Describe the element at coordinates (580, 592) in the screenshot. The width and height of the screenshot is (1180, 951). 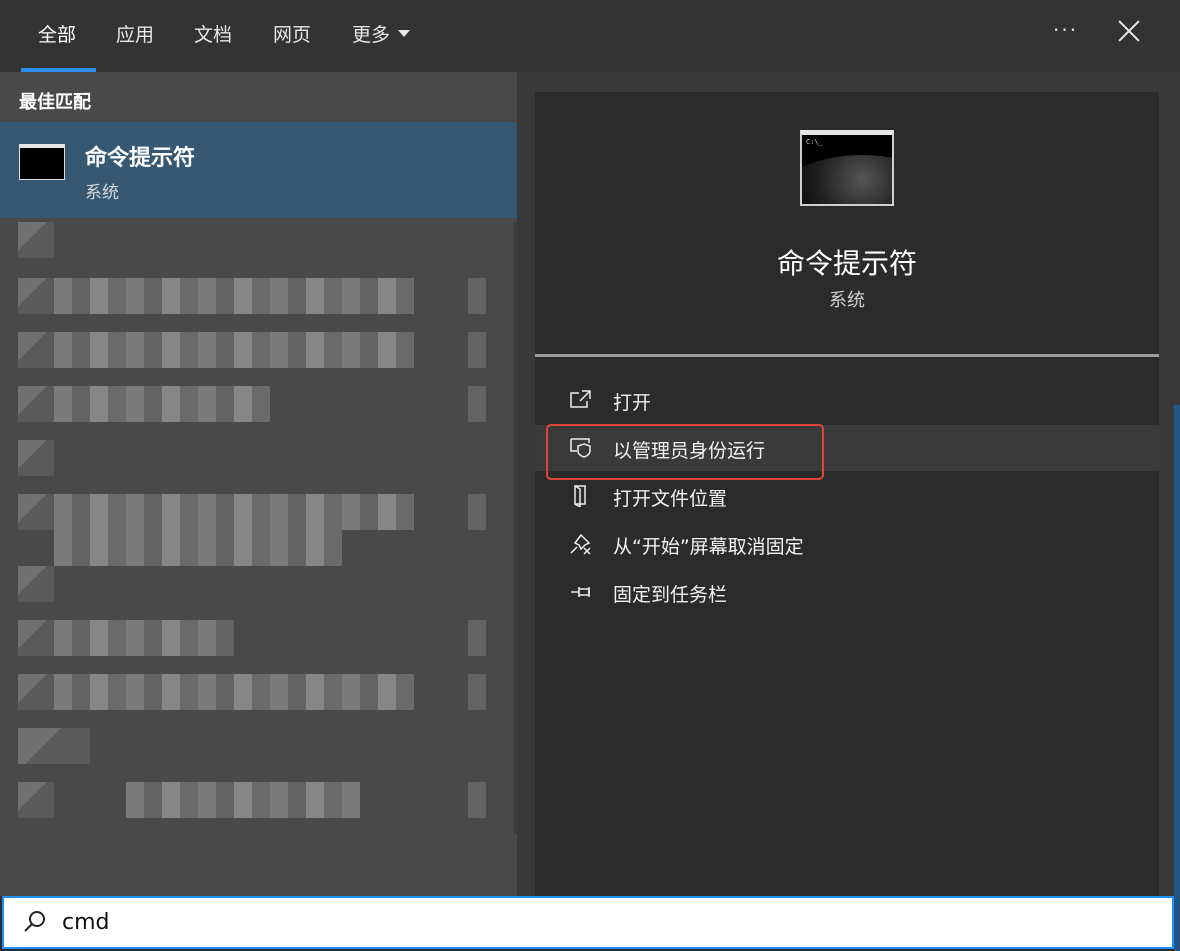
I see `pin-taskbar-icon` at that location.